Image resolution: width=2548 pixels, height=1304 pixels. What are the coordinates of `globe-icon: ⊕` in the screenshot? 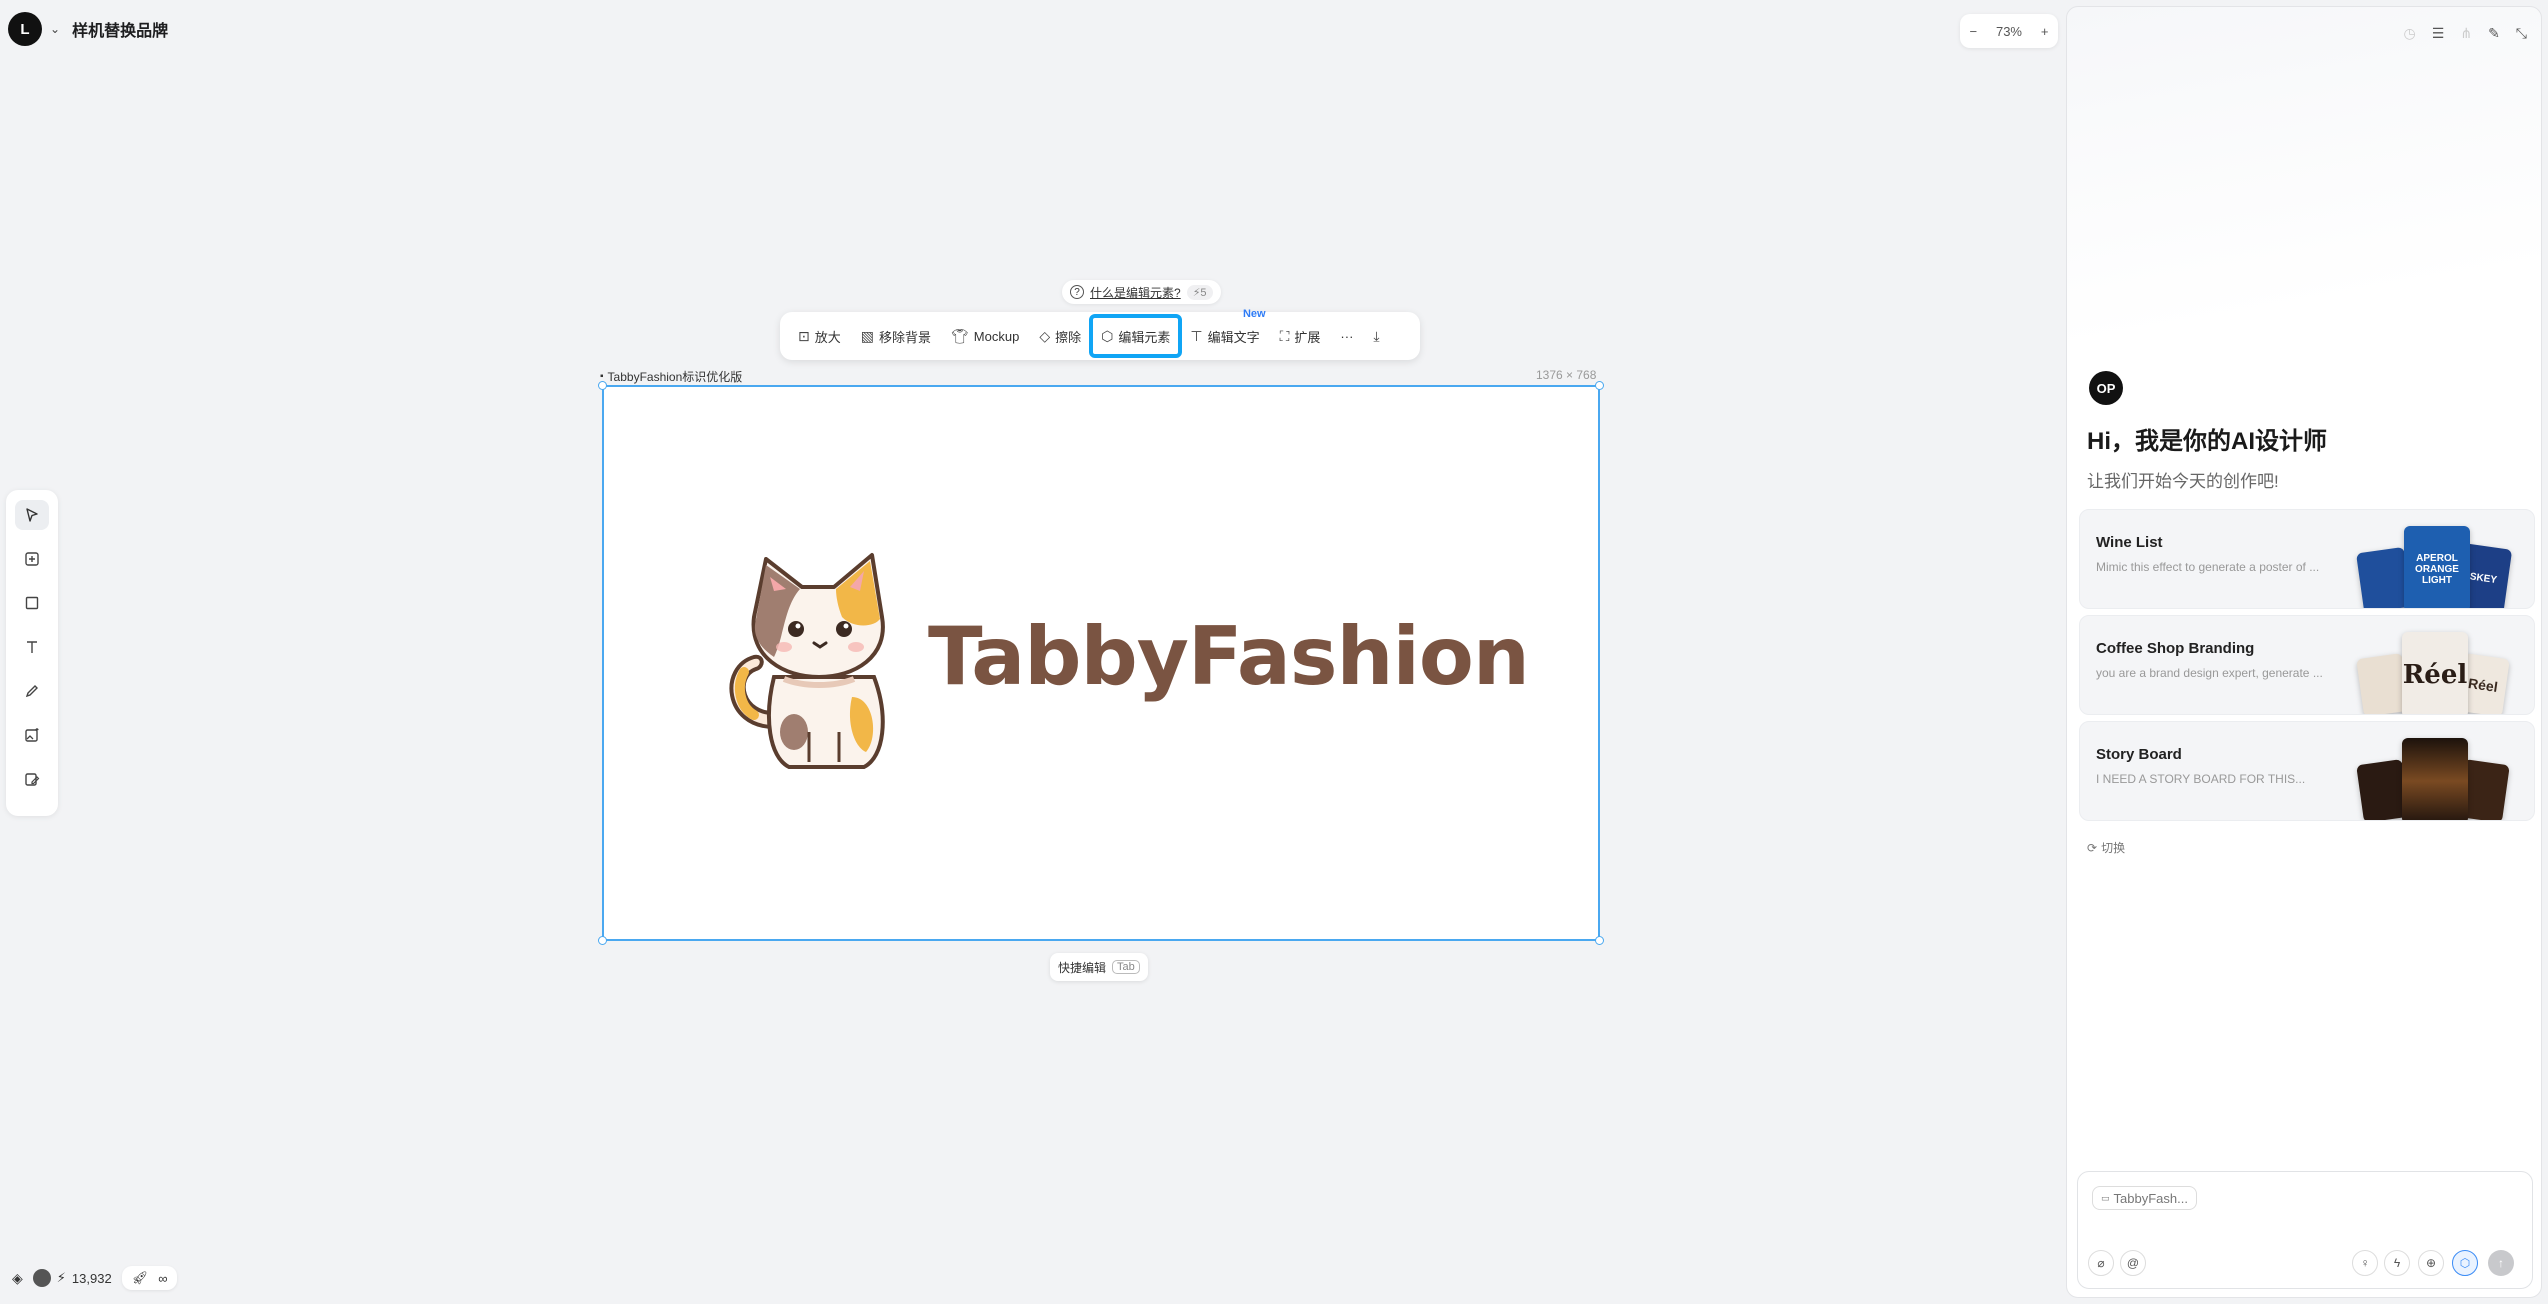 It's located at (2431, 1263).